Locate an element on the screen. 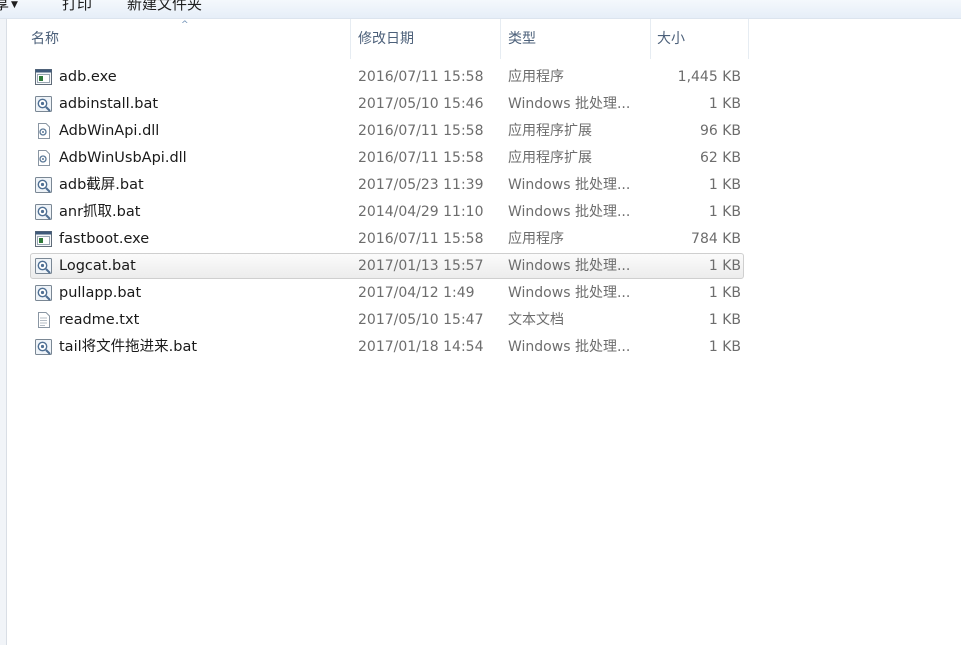 The height and width of the screenshot is (645, 961). file-size: 784 KB is located at coordinates (716, 239).